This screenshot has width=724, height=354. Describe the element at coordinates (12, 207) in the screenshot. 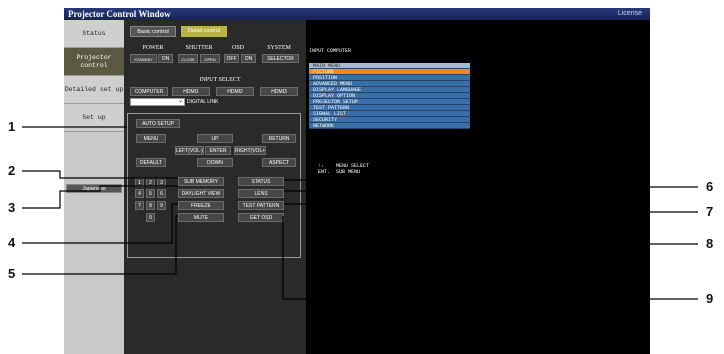

I see `callout-3: 3` at that location.